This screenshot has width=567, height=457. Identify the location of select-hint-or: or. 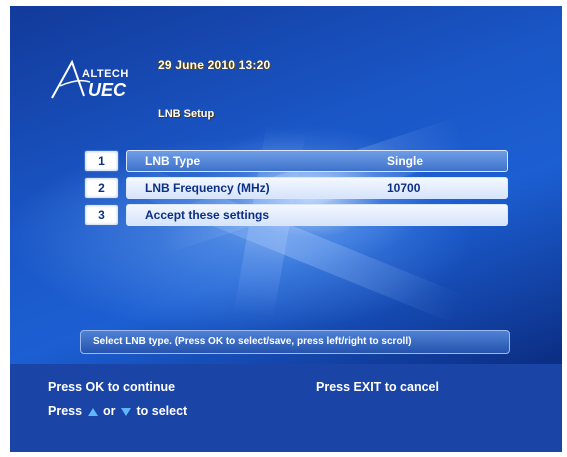
(109, 411).